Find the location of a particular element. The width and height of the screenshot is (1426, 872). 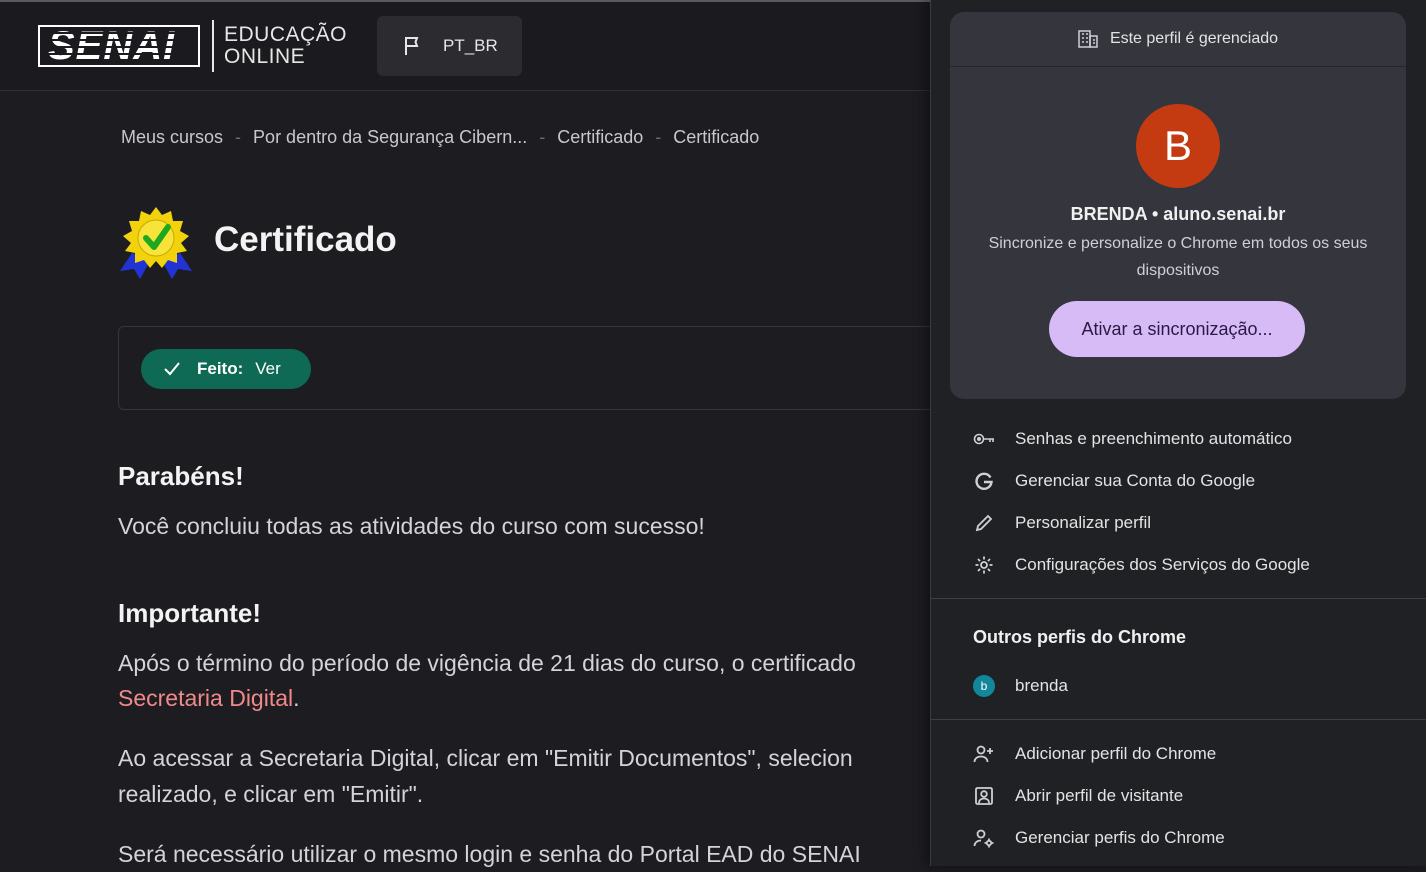

completion-status-card: Feito: Ver is located at coordinates (568, 368).